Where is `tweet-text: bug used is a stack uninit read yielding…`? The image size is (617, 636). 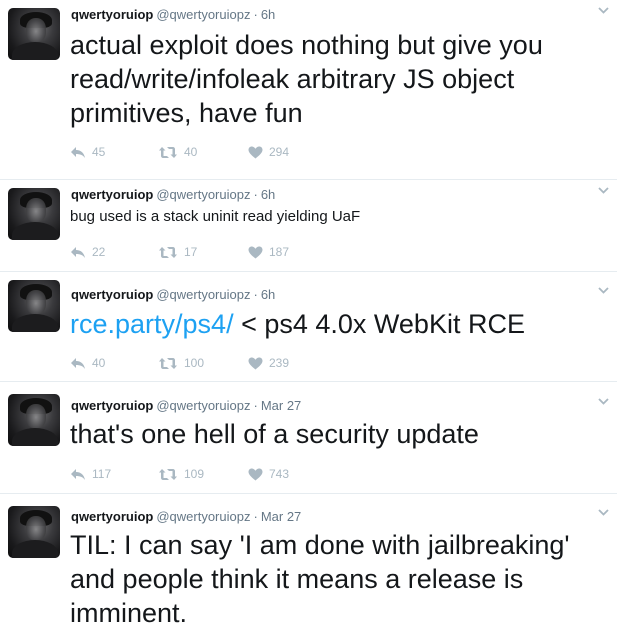 tweet-text: bug used is a stack uninit read yielding… is located at coordinates (338, 217).